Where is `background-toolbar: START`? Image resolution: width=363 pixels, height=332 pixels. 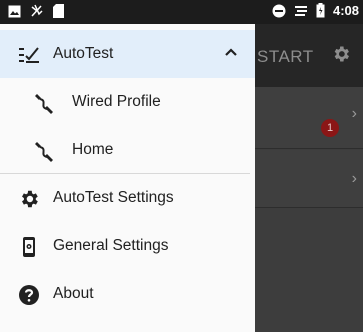
background-toolbar: START is located at coordinates (309, 55).